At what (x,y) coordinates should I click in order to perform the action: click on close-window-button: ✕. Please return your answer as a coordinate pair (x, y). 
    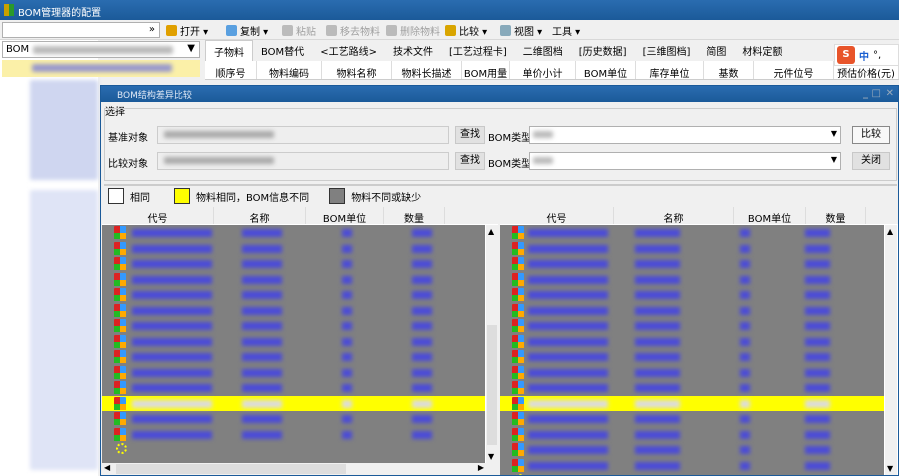
    Looking at the image, I should click on (890, 93).